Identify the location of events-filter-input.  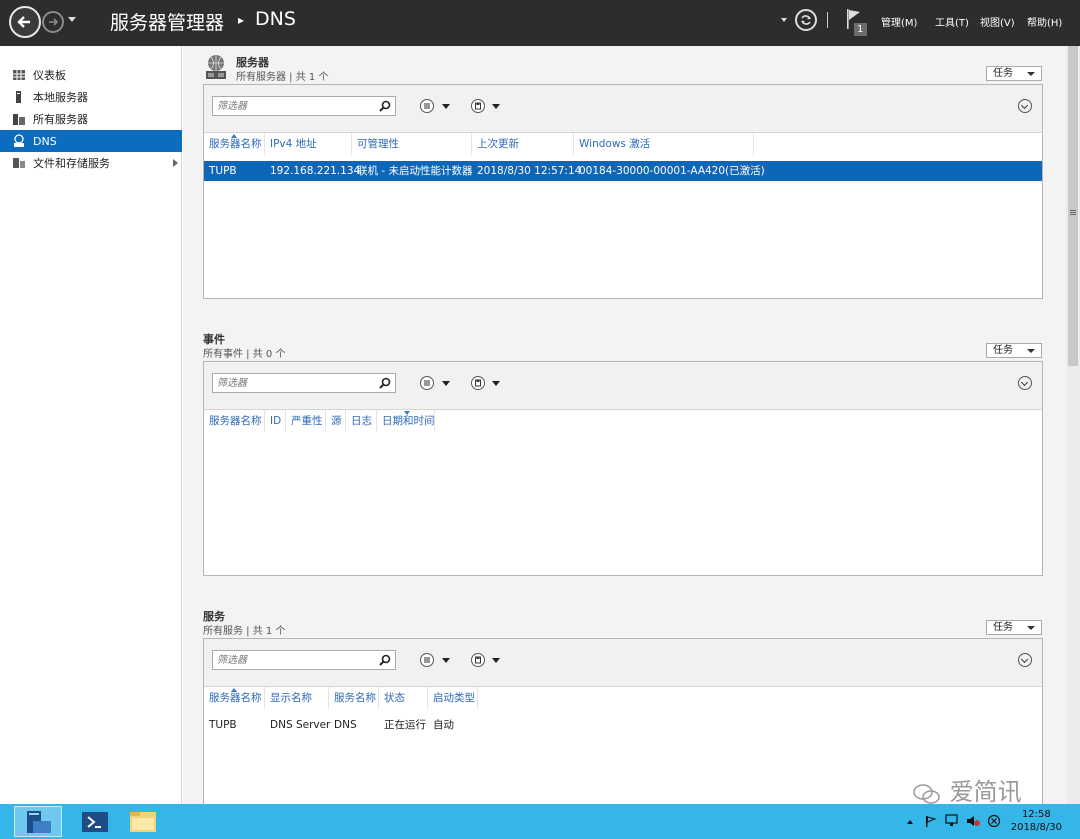
(293, 383).